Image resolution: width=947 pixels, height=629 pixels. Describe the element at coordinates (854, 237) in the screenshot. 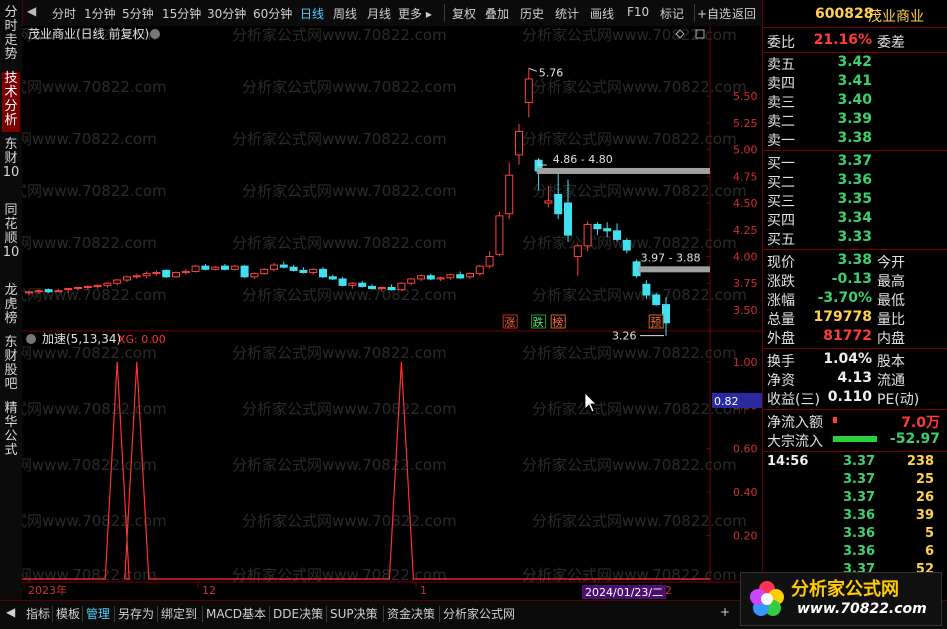

I see `buy-price: 3.33` at that location.